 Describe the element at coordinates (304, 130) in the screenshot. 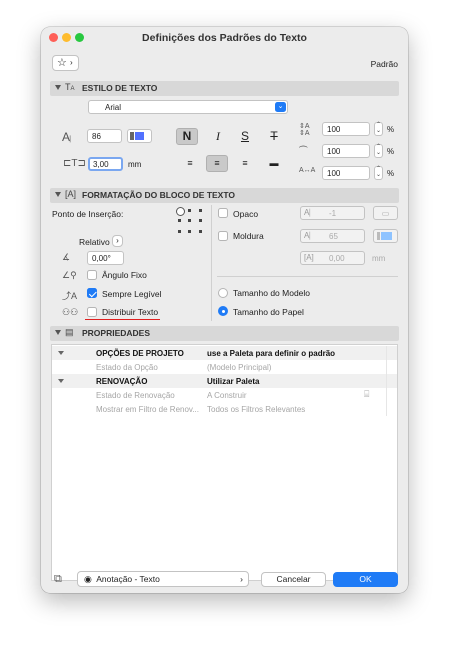

I see `width-factor-icon: ⇕A ⇕A` at that location.